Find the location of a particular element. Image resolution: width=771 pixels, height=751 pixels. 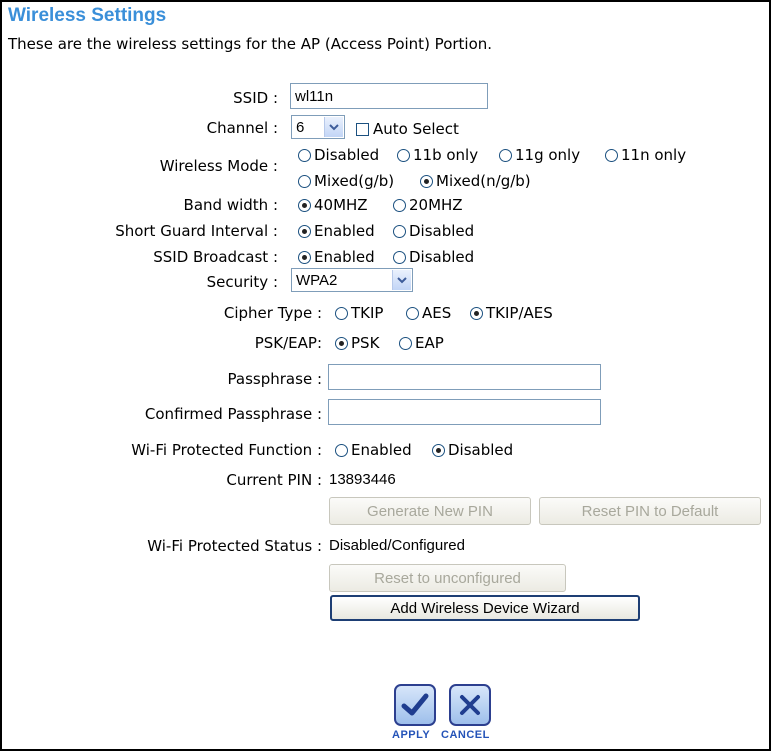

channel-label: Channel : is located at coordinates (242, 128).